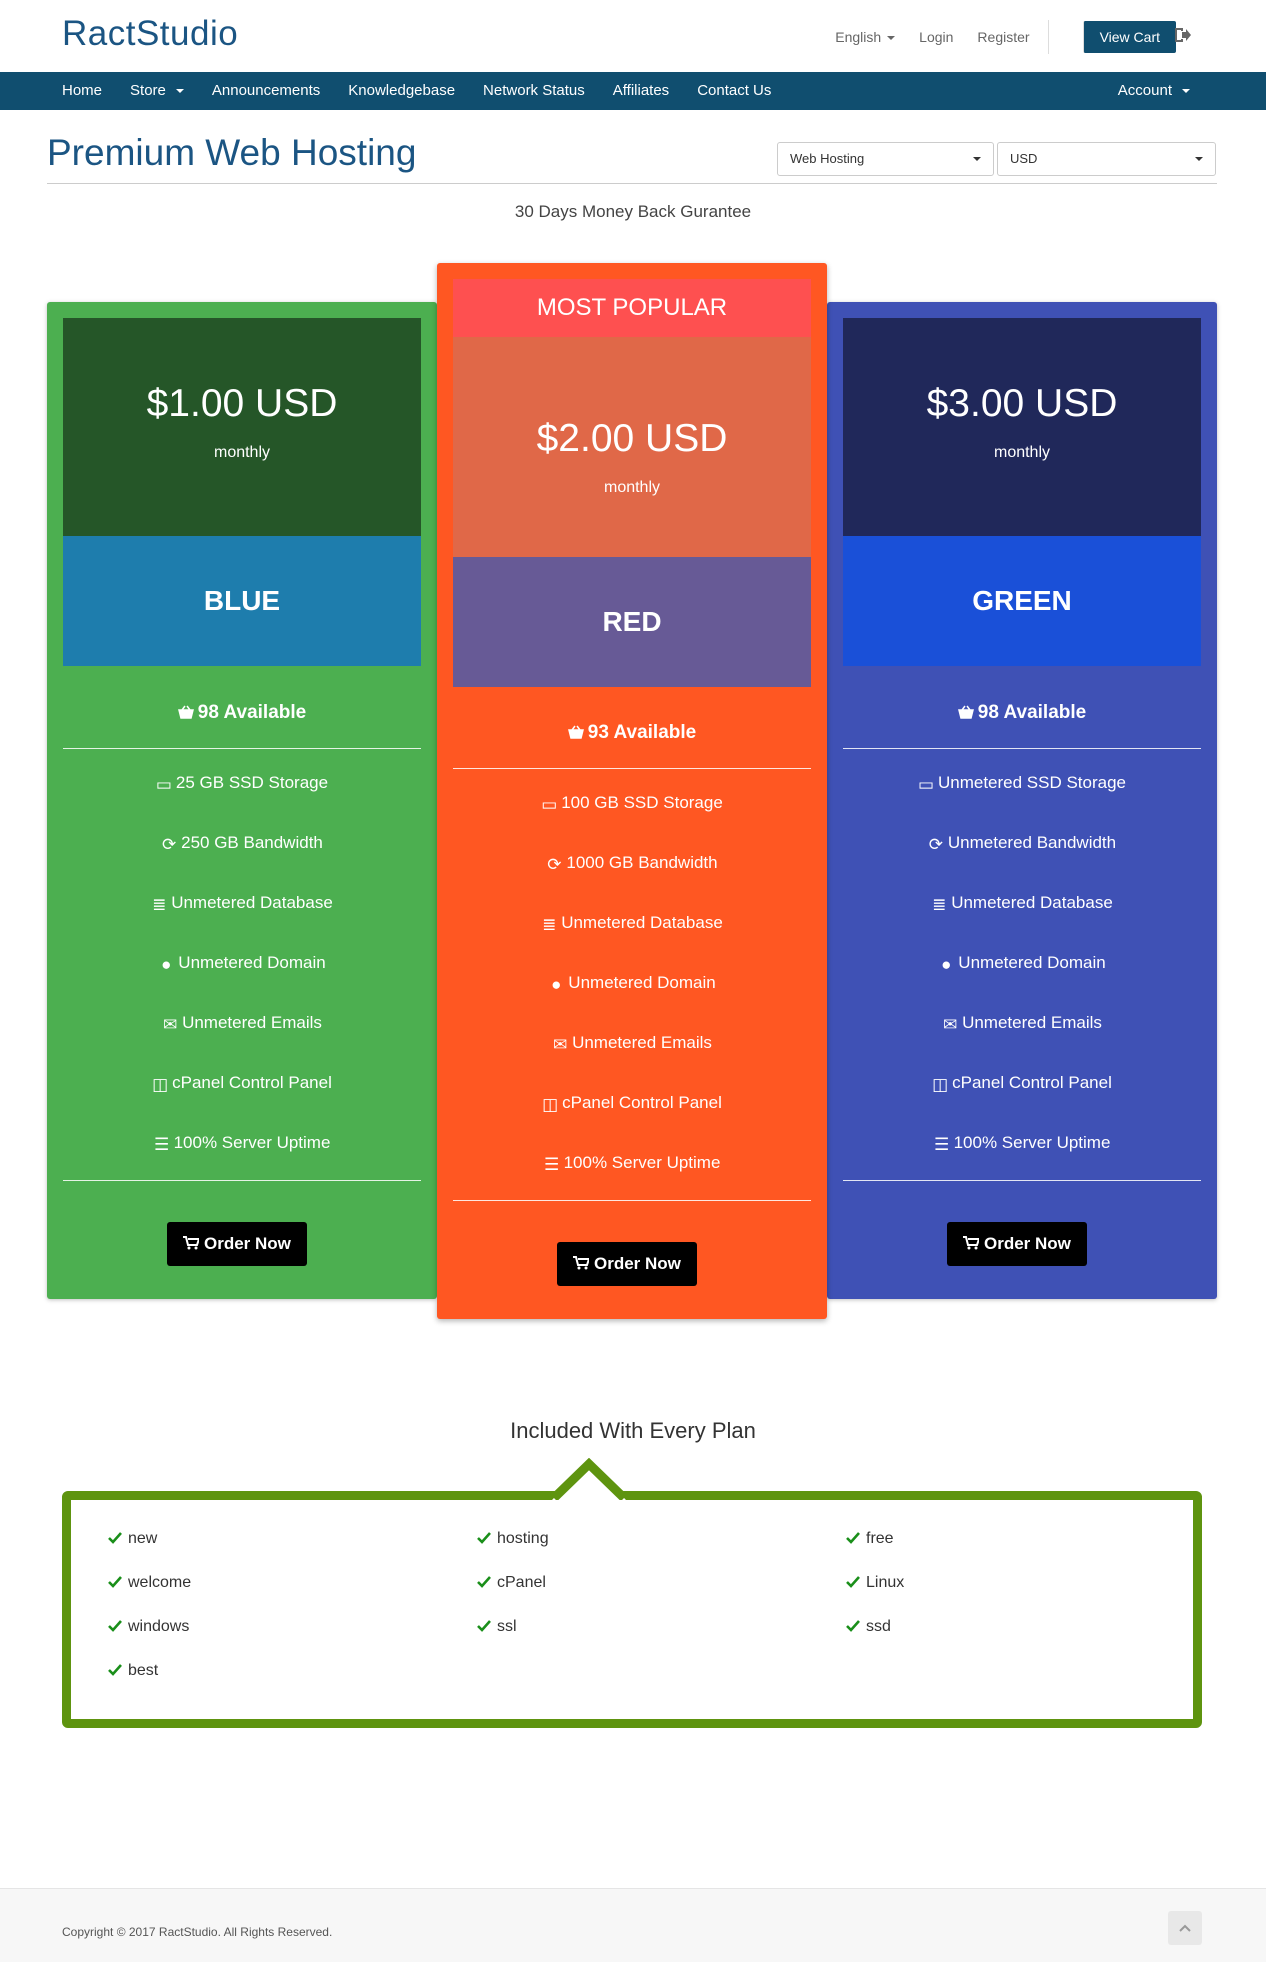 Image resolution: width=1266 pixels, height=1962 pixels. Describe the element at coordinates (642, 732) in the screenshot. I see `availability-label: 93 Available` at that location.